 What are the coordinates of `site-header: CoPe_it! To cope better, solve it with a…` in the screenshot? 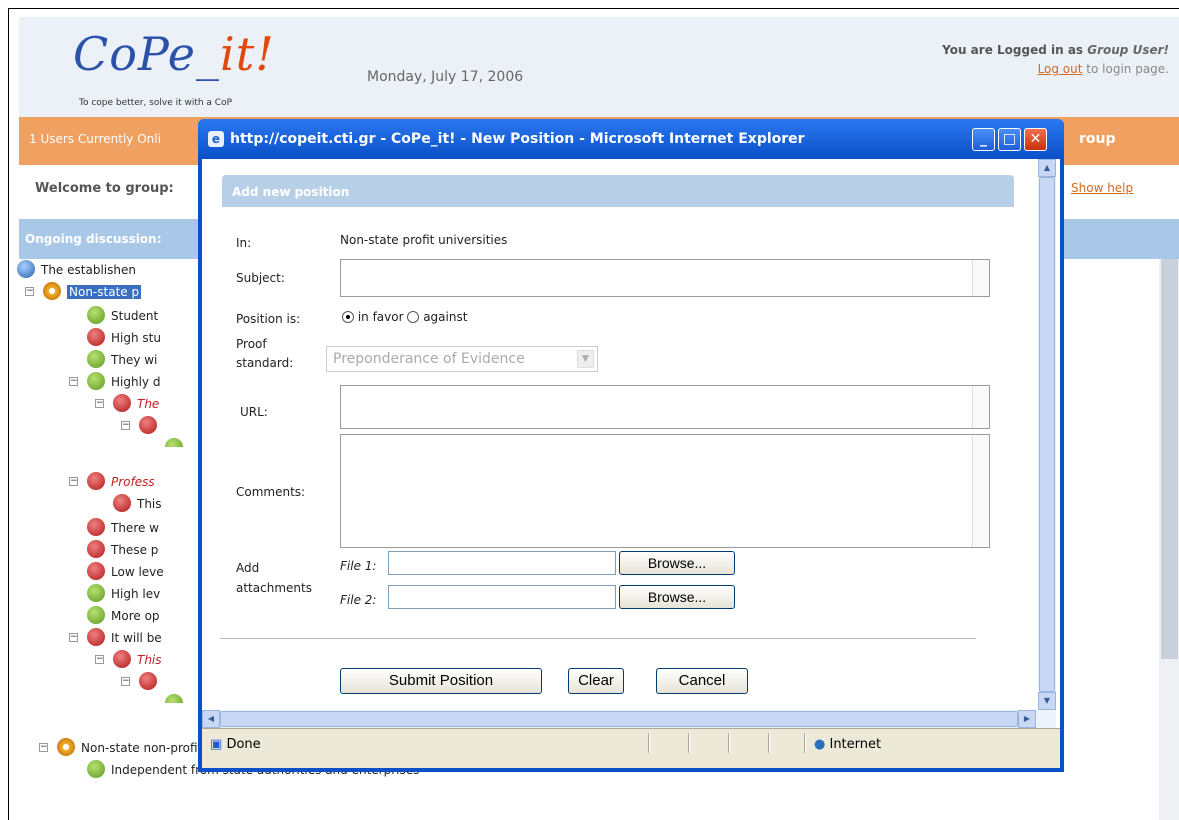 It's located at (599, 67).